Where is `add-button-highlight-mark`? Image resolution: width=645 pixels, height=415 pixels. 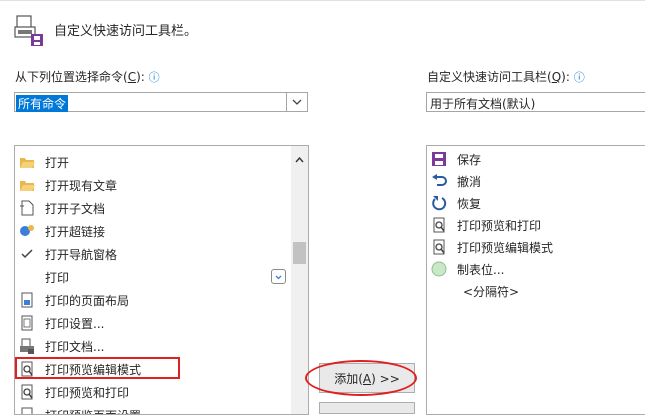
add-button-highlight-mark is located at coordinates (361, 378).